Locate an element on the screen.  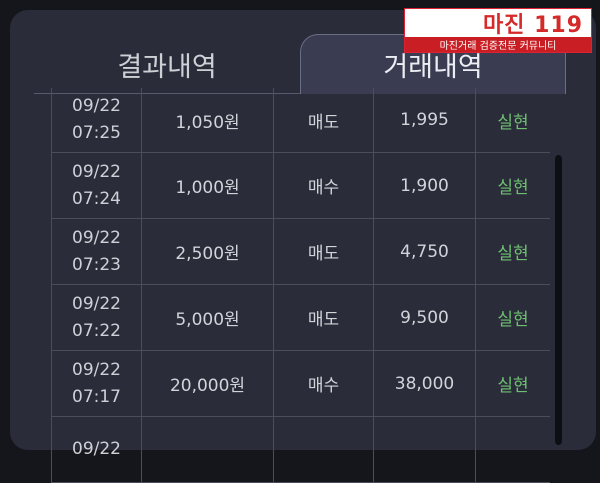
status-cell is located at coordinates (513, 449).